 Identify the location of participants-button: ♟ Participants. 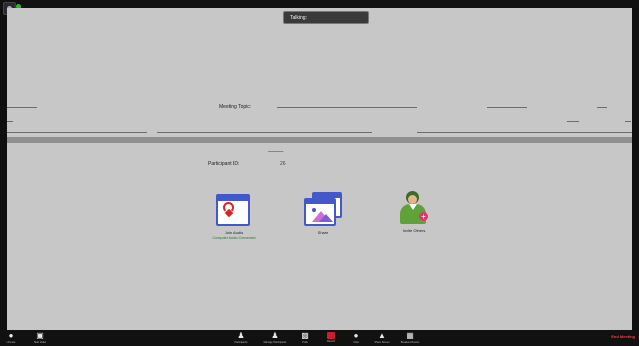
(241, 338).